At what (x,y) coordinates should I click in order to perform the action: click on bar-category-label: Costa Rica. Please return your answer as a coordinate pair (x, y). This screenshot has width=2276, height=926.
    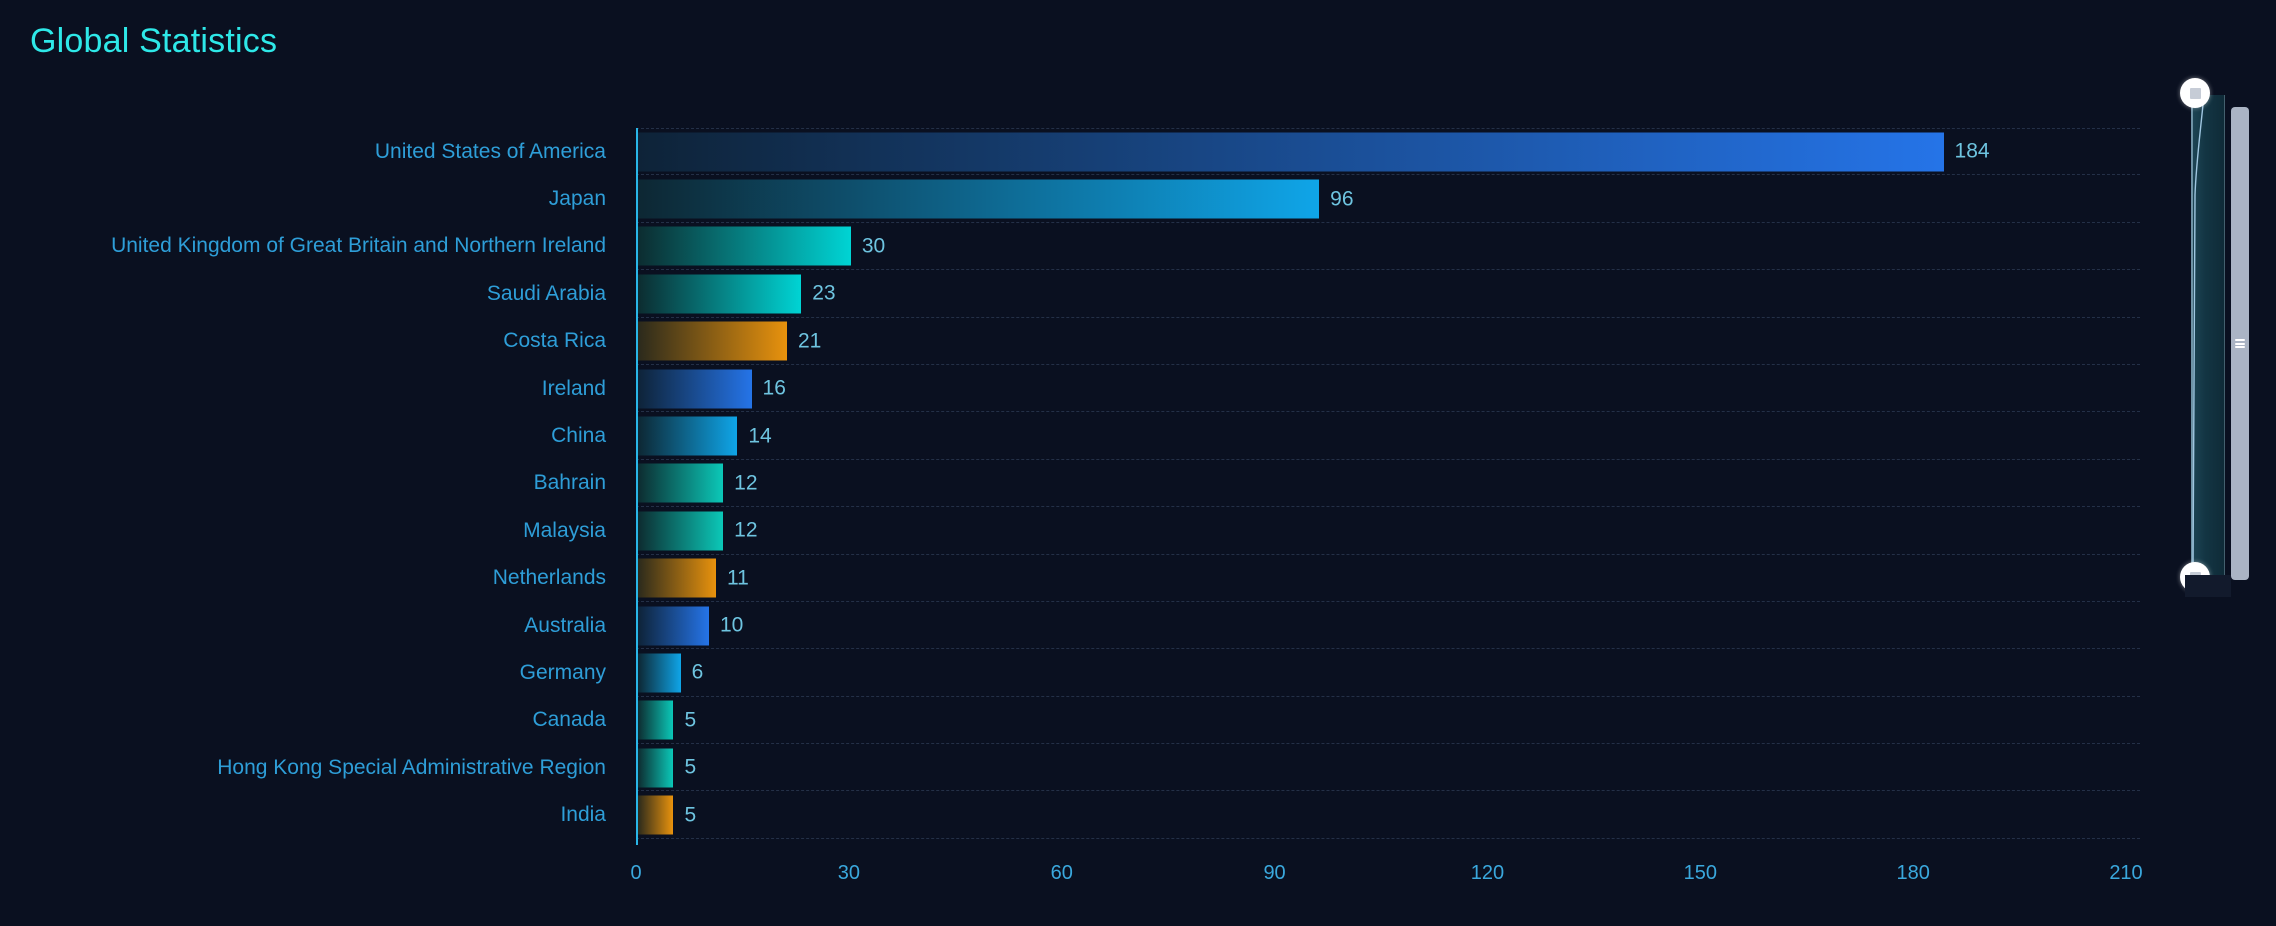
    Looking at the image, I should click on (554, 341).